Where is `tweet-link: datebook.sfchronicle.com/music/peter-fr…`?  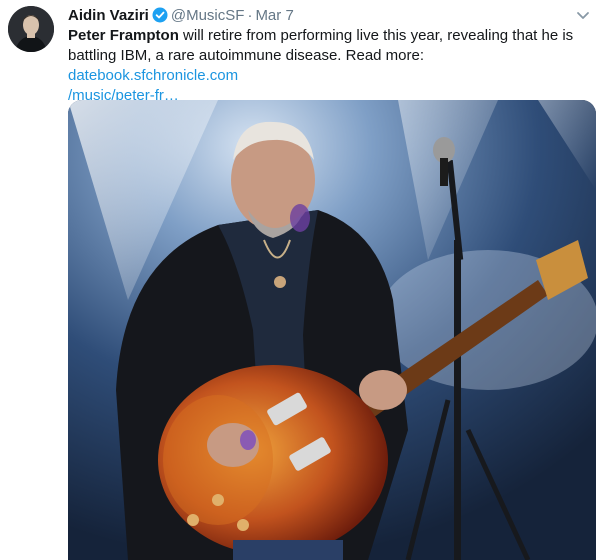
tweet-link: datebook.sfchronicle.com/music/peter-fr… is located at coordinates (153, 85).